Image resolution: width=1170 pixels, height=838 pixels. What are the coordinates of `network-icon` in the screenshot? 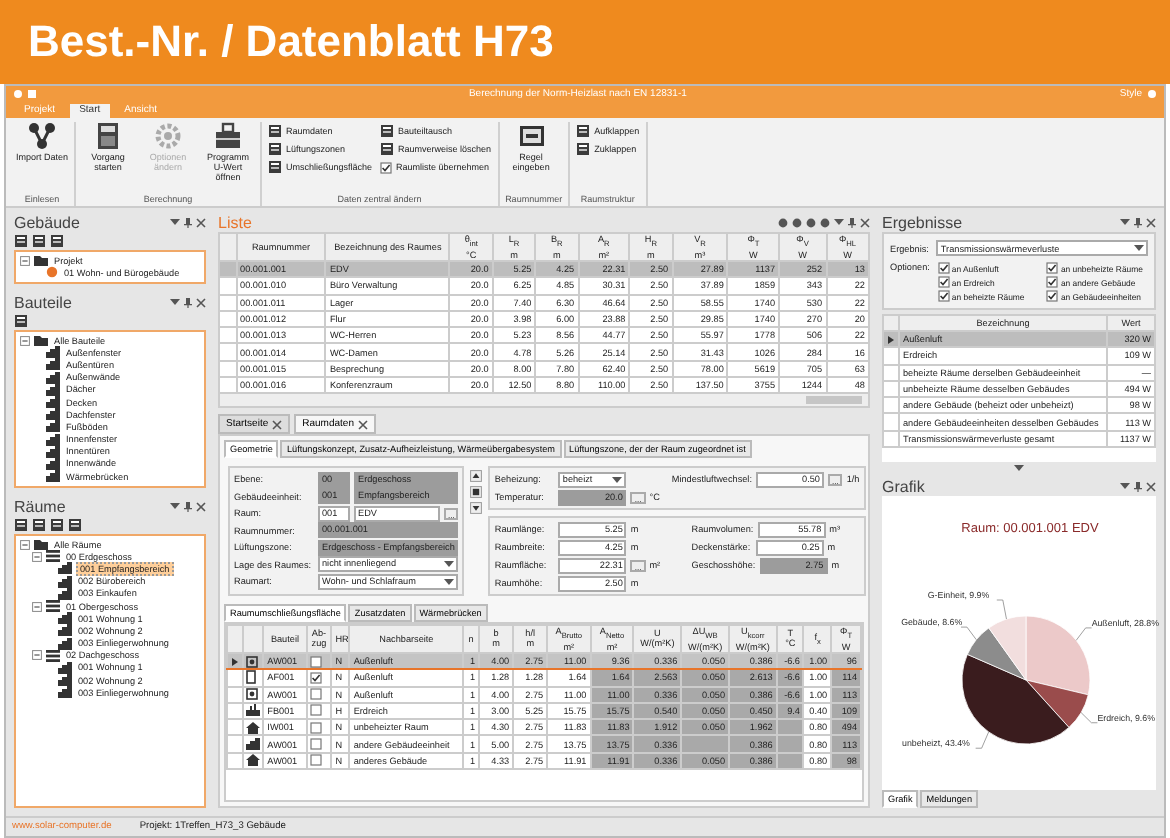 It's located at (42, 136).